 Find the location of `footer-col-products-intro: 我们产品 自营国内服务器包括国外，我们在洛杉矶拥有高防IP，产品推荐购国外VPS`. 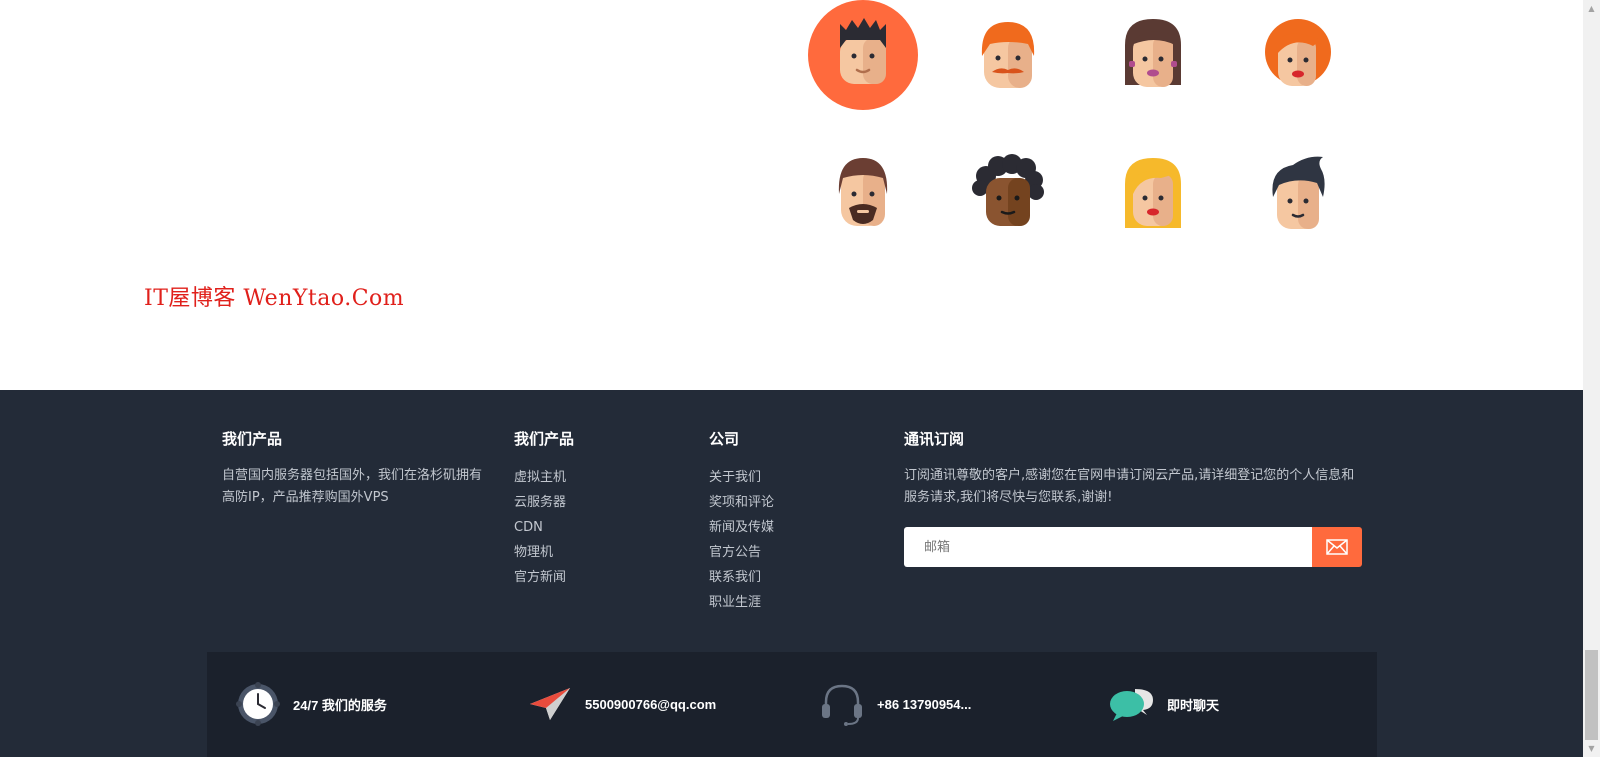

footer-col-products-intro: 我们产品 自营国内服务器包括国外，我们在洛杉矶拥有高防IP，产品推荐购国外VPS is located at coordinates (352, 468).